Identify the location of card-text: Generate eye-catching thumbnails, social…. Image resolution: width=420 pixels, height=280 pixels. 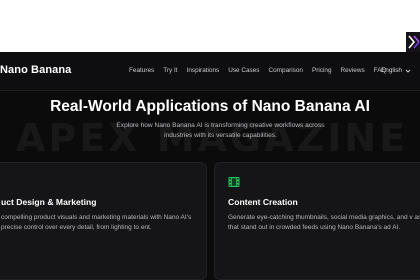
(324, 222).